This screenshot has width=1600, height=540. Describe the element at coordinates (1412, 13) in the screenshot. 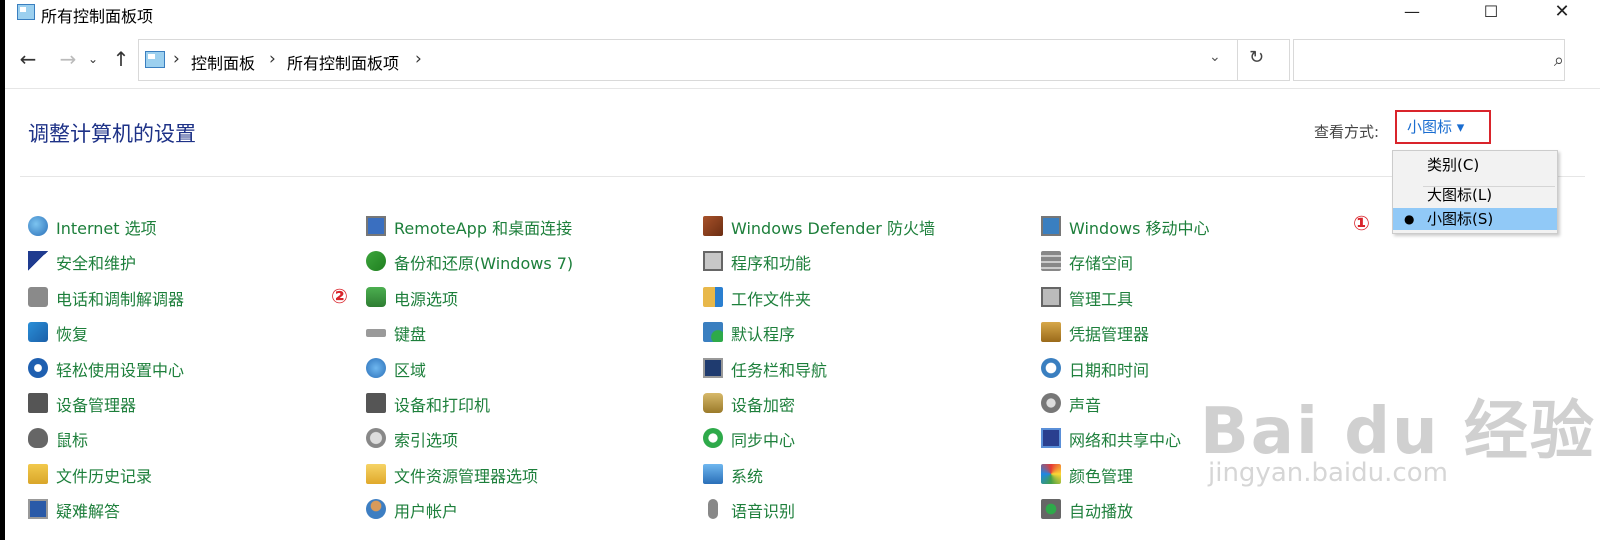

I see `minimize-button: —` at that location.